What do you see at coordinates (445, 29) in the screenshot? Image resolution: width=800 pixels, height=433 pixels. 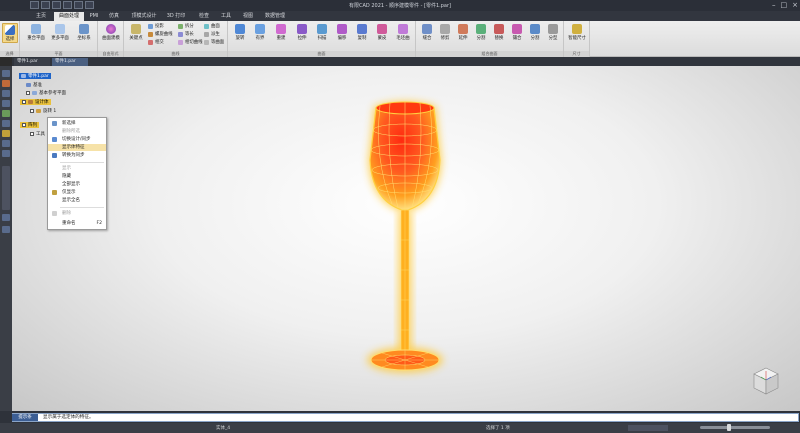 I see `trim-icon` at bounding box center [445, 29].